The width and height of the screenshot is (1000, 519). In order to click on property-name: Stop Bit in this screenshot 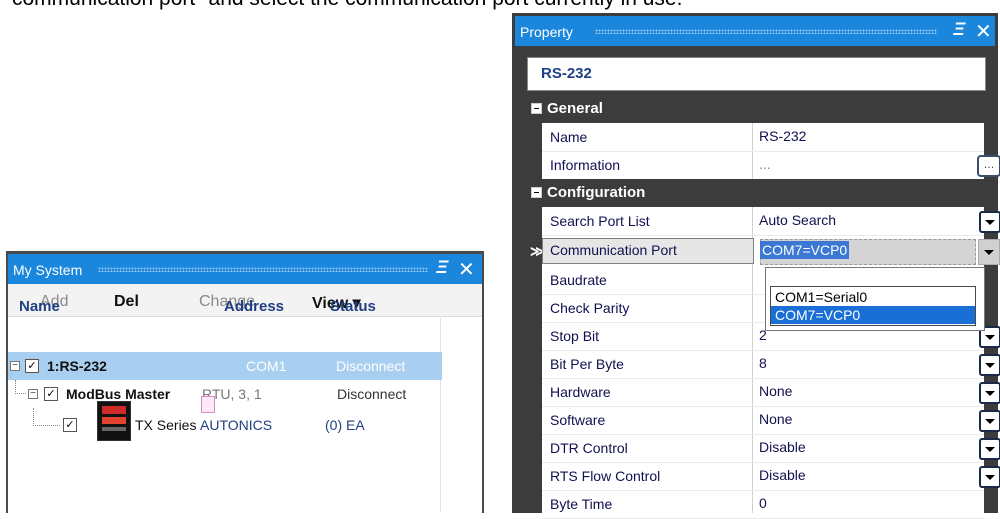, I will do `click(575, 336)`.